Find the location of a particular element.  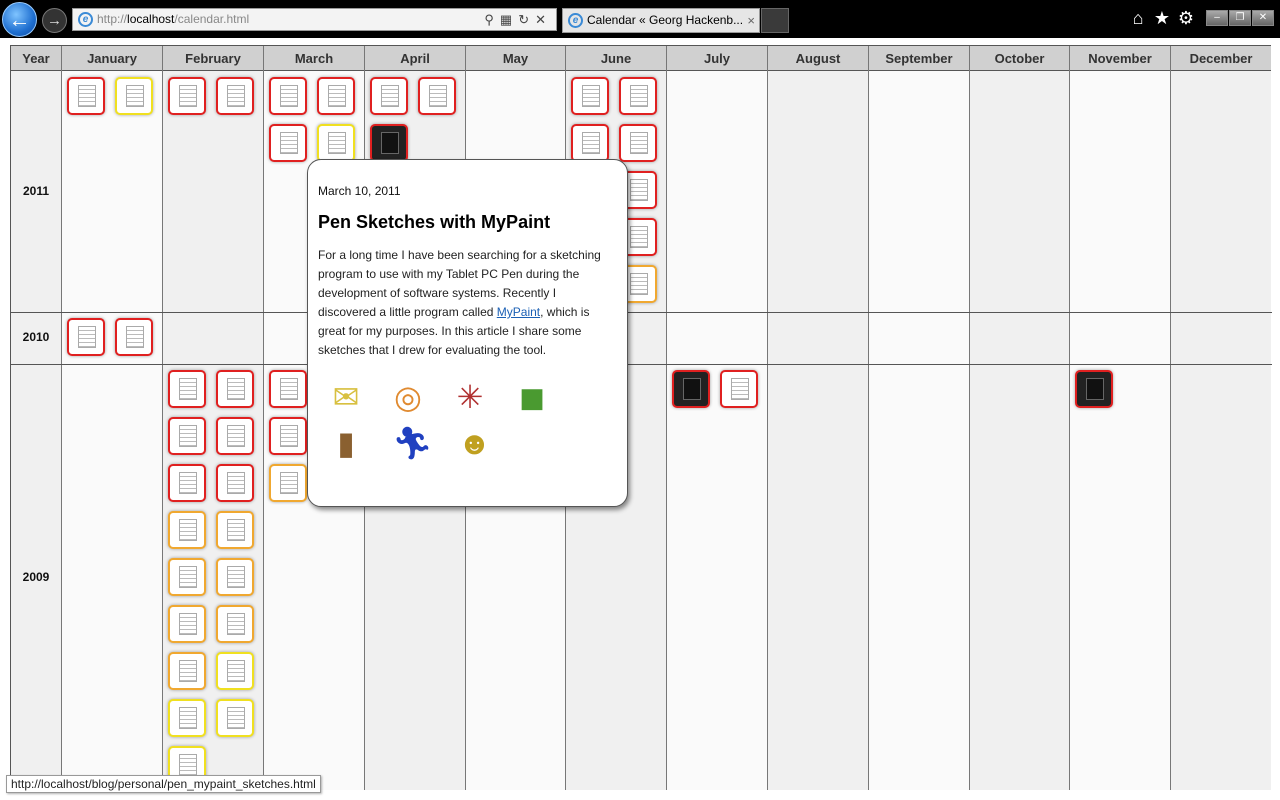

post-date: March 10, 2011 is located at coordinates (359, 191).